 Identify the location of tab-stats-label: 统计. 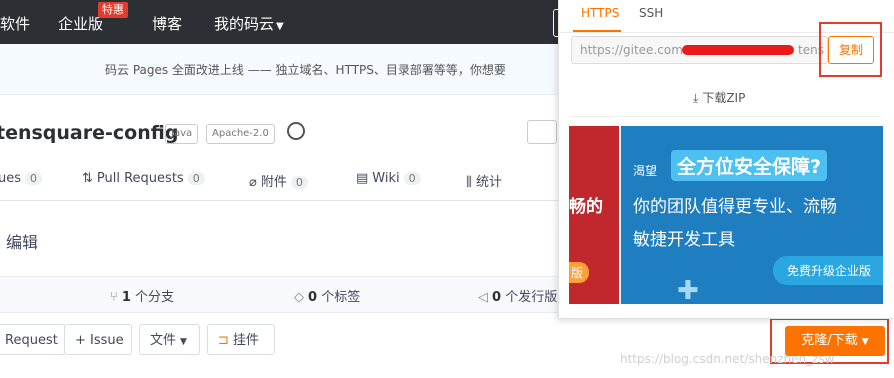
(488, 182).